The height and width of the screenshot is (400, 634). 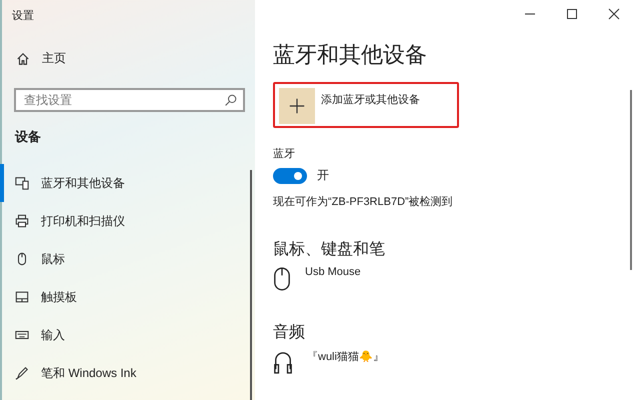 What do you see at coordinates (290, 176) in the screenshot?
I see `bluetooth-toggle` at bounding box center [290, 176].